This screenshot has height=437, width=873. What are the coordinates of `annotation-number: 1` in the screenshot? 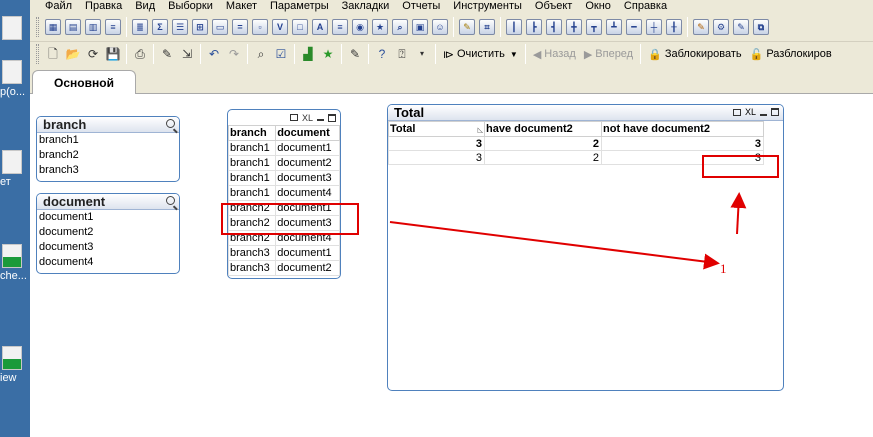 It's located at (723, 268).